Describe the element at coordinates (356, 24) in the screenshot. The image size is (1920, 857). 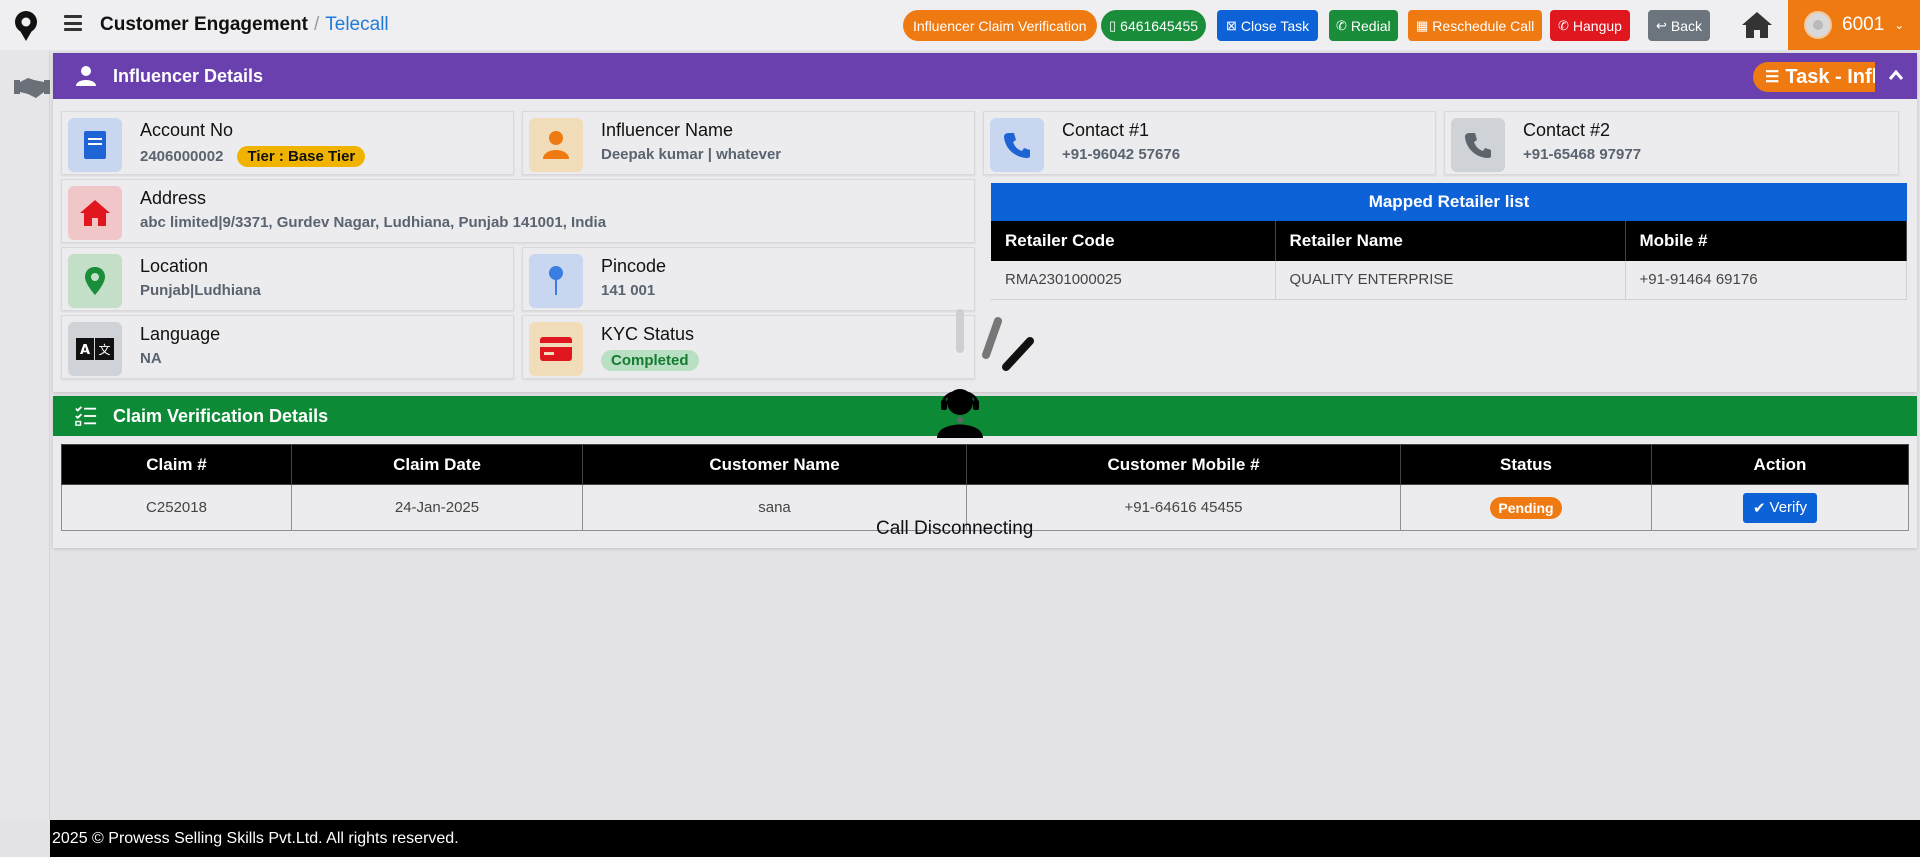
I see `breadcrumb-telecall: Telecall` at that location.